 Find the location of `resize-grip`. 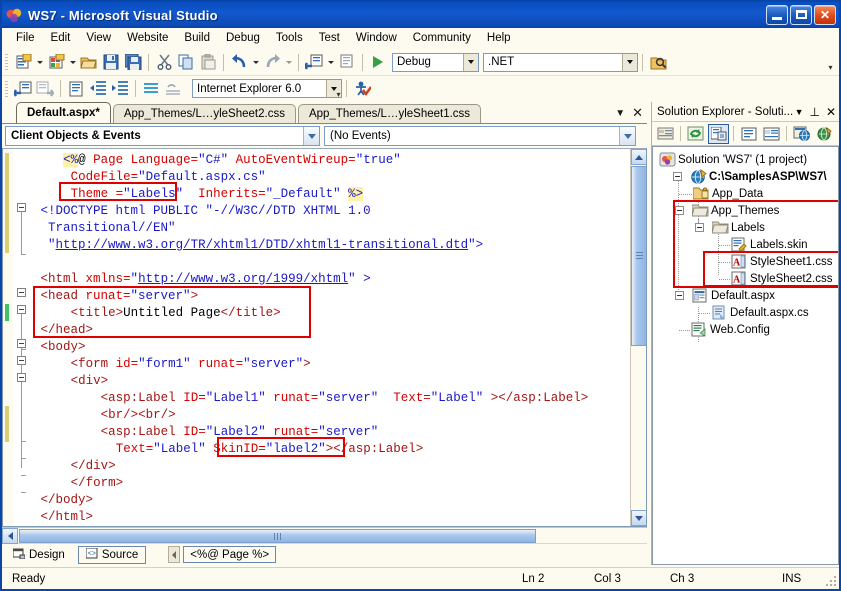

resize-grip is located at coordinates (831, 581).